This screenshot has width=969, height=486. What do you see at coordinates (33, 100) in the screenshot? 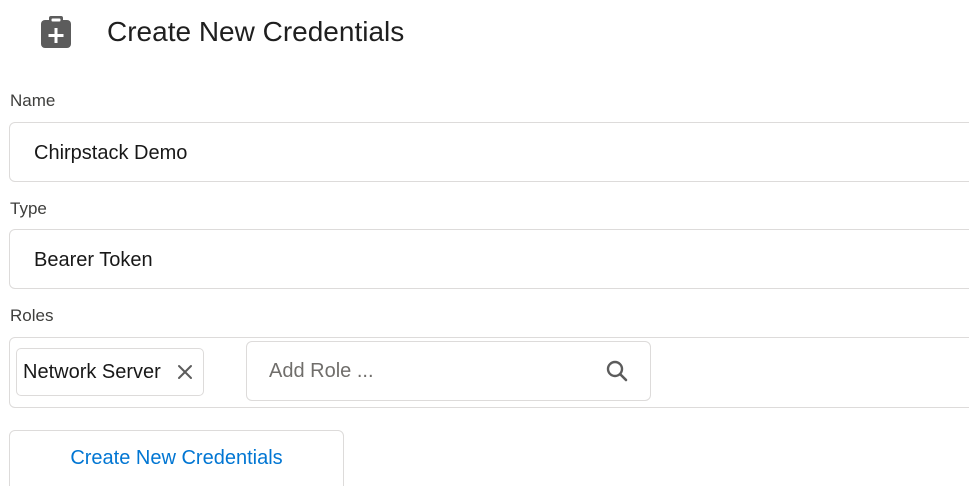
I see `name-label: Name` at bounding box center [33, 100].